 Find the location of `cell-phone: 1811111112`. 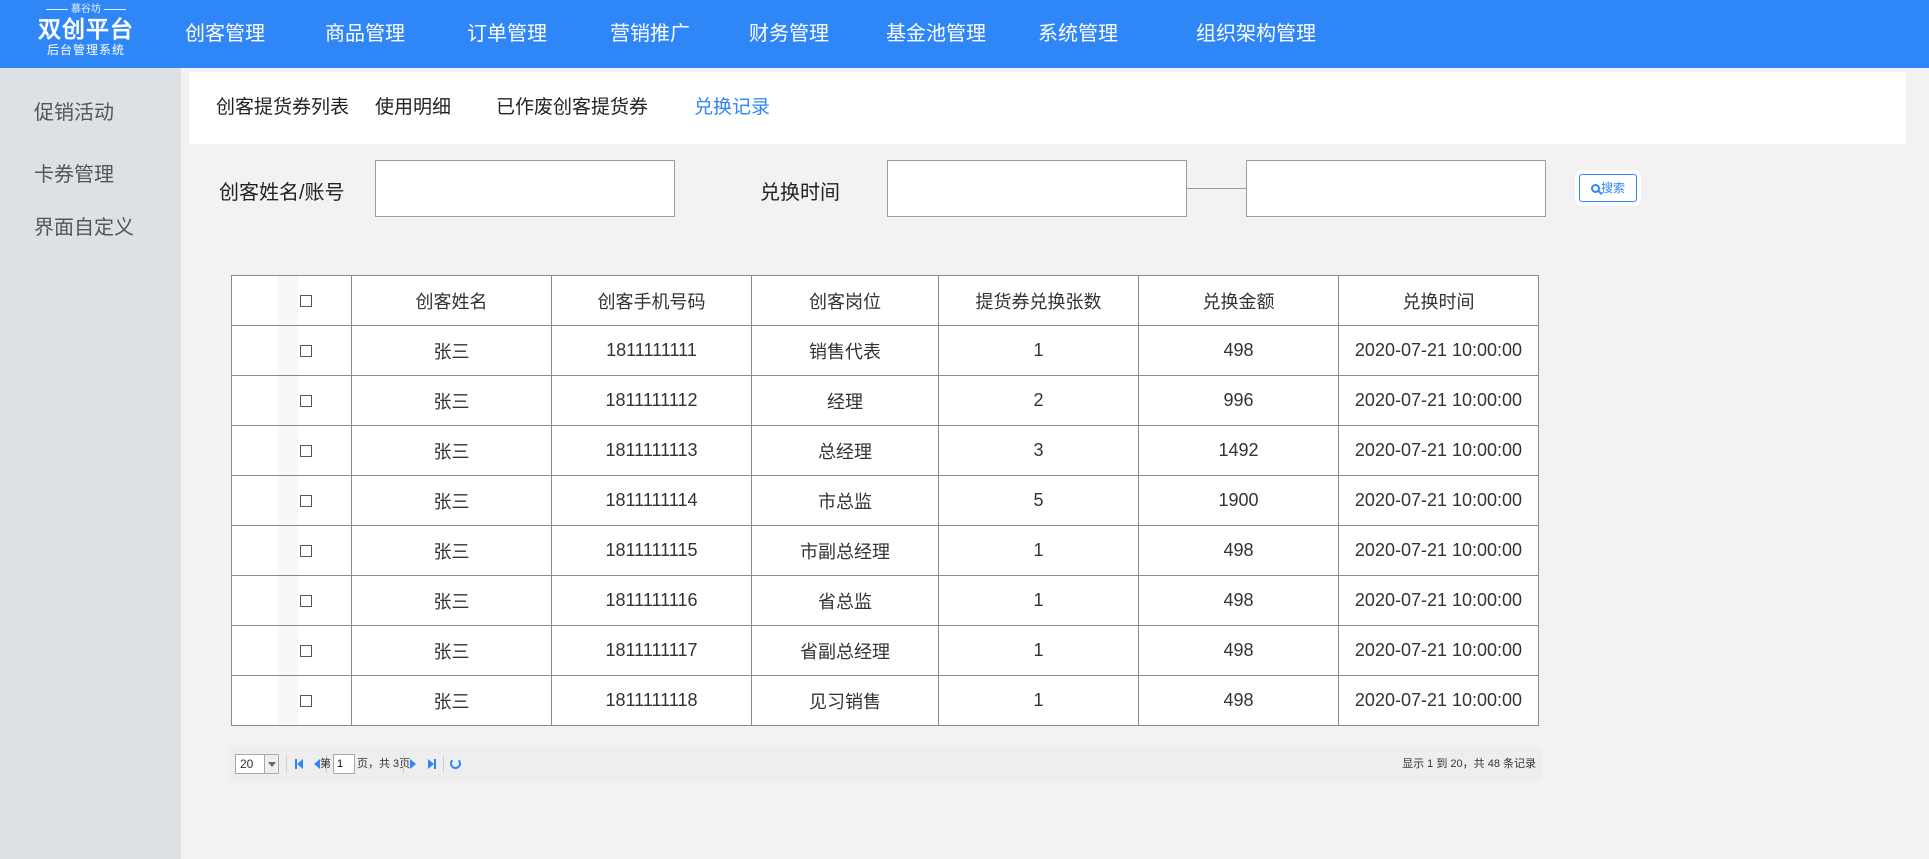

cell-phone: 1811111112 is located at coordinates (651, 400).